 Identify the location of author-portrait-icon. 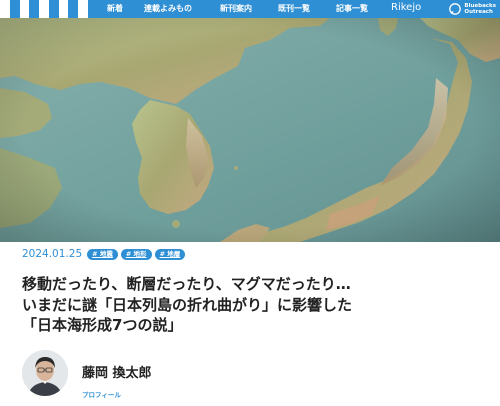
(45, 373).